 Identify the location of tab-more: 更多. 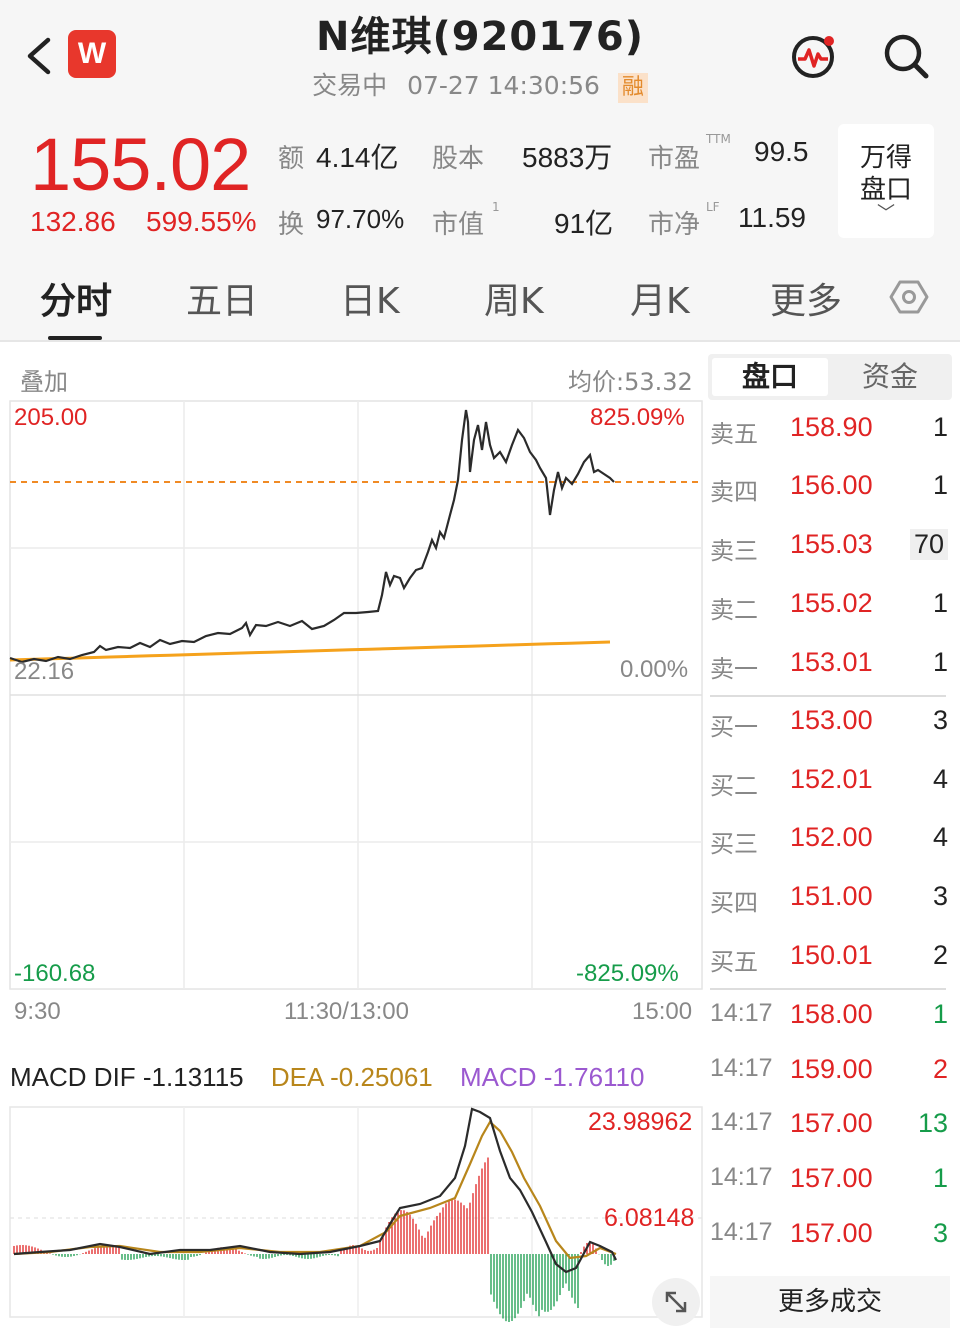
(806, 298).